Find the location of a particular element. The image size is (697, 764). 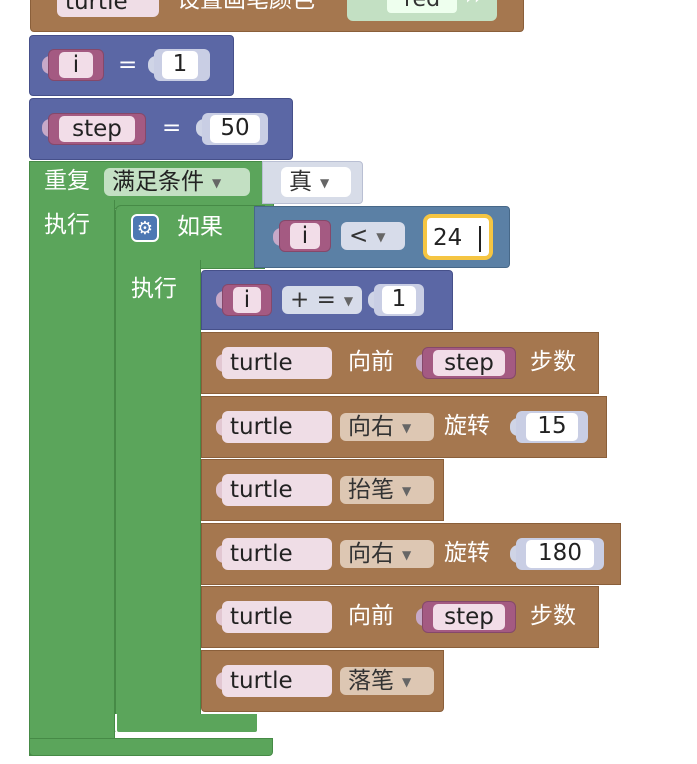

pen-up-block: turtle 抬笔 ▼ is located at coordinates (322, 490).